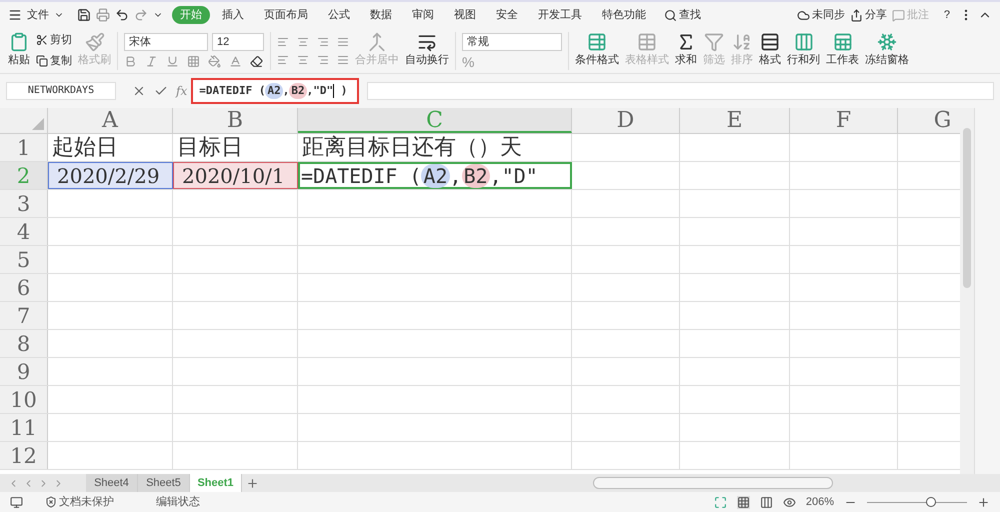 The image size is (1000, 512). What do you see at coordinates (844, 120) in the screenshot?
I see `column-header: F` at bounding box center [844, 120].